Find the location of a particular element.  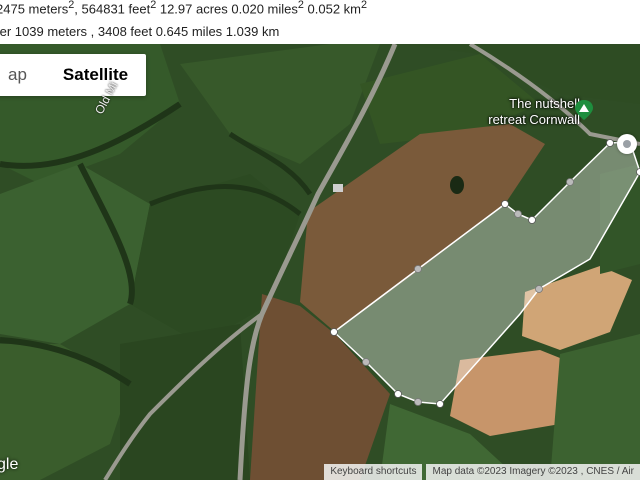

map-type-satellite-button: Satellite is located at coordinates (95, 75).